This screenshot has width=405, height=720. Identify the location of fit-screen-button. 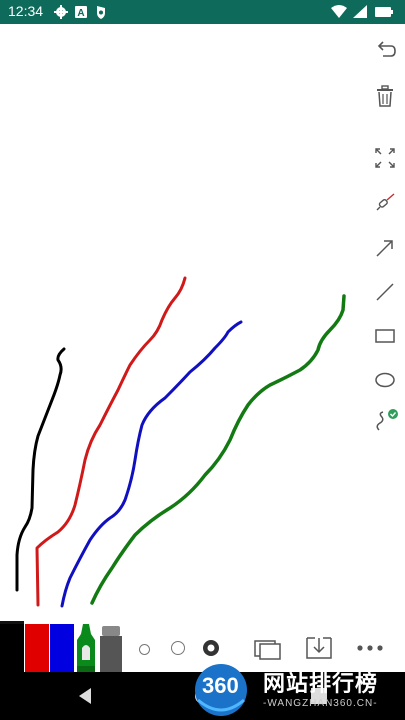
(385, 158).